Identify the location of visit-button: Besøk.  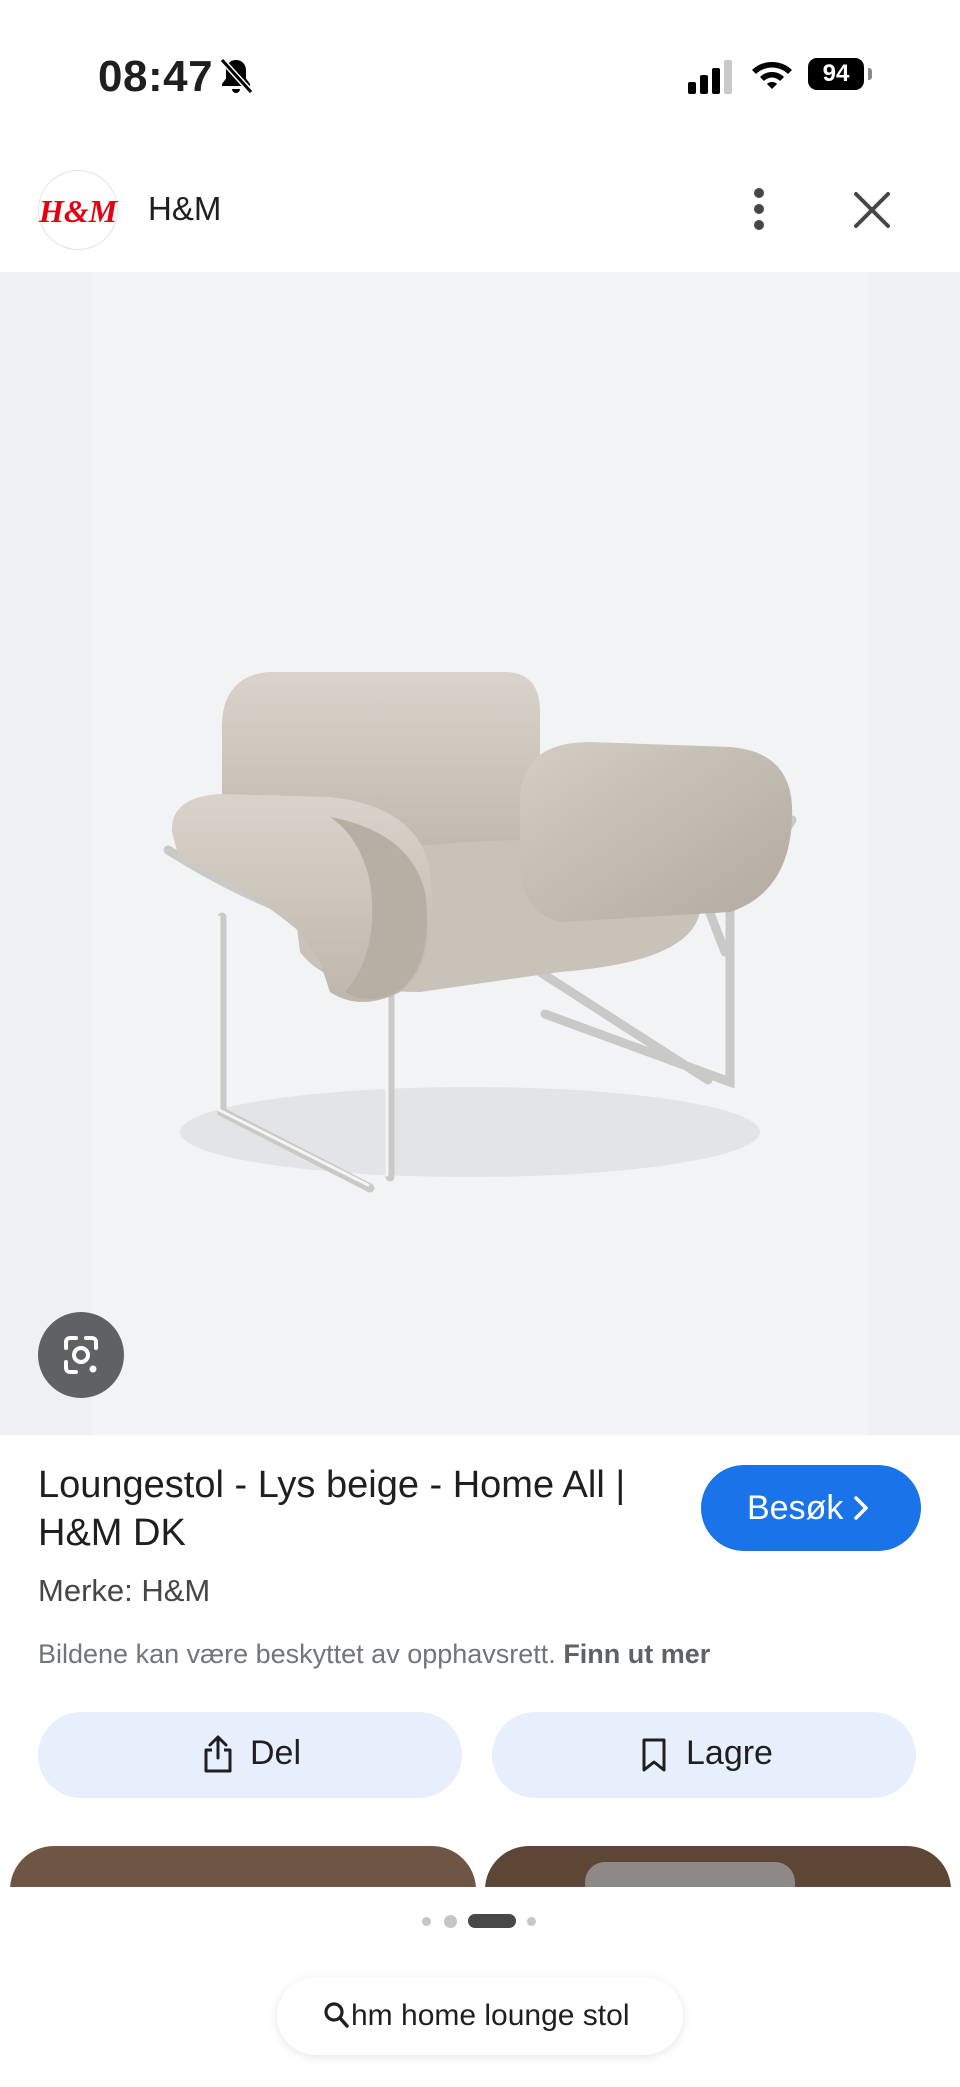
(811, 1508).